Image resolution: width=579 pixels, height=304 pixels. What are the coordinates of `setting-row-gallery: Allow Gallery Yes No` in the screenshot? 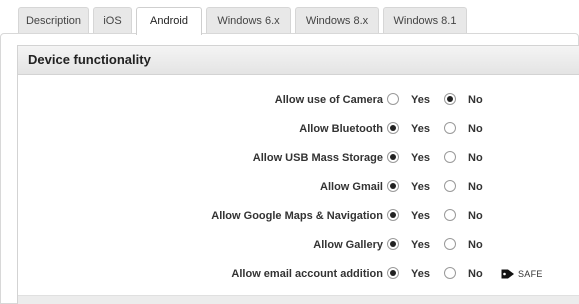 It's located at (298, 245).